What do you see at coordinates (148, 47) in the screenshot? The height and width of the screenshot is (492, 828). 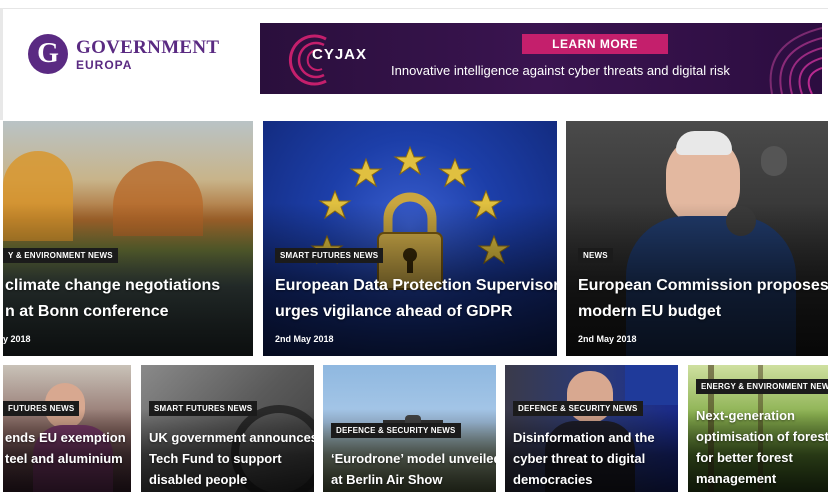 I see `logo-main-text: GOVERNMENT` at bounding box center [148, 47].